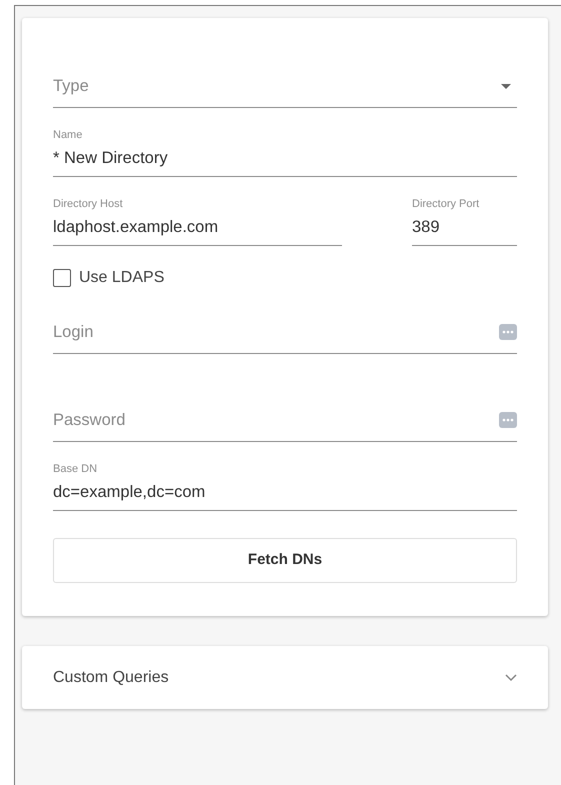 The height and width of the screenshot is (785, 561). I want to click on custom-queries-panel: Custom Queries, so click(285, 677).